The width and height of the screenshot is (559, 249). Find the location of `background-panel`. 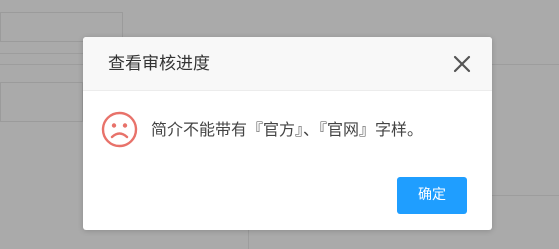

background-panel is located at coordinates (41, 102).